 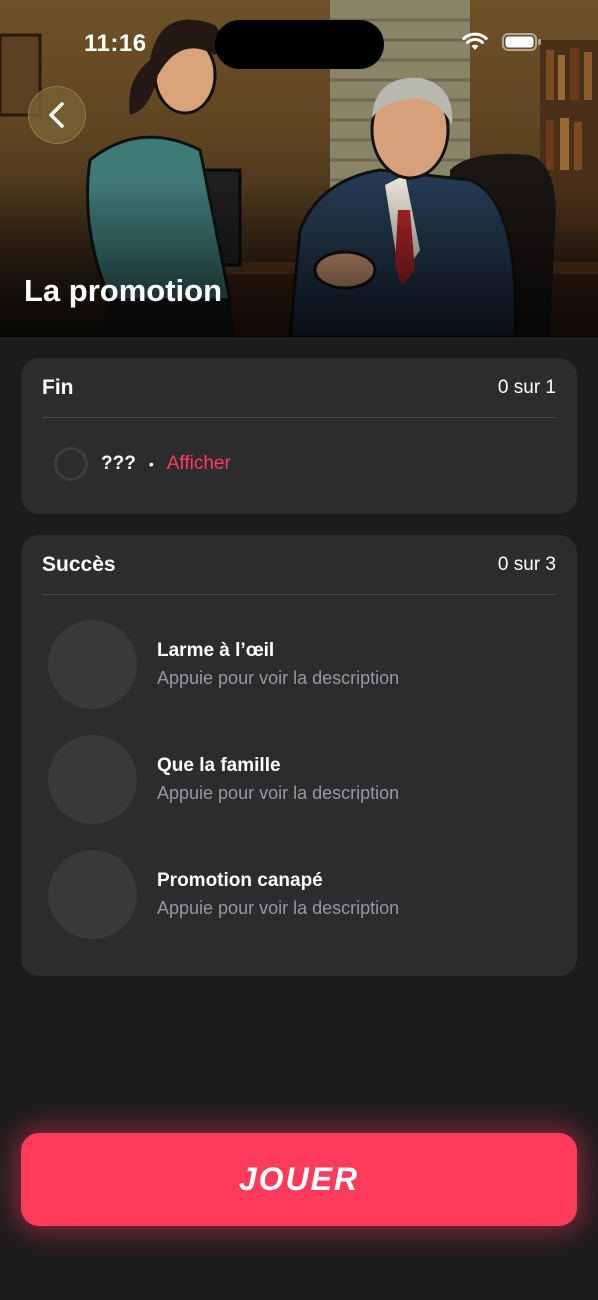 I want to click on achievements-header: Succès 0 sur 3, so click(x=299, y=565).